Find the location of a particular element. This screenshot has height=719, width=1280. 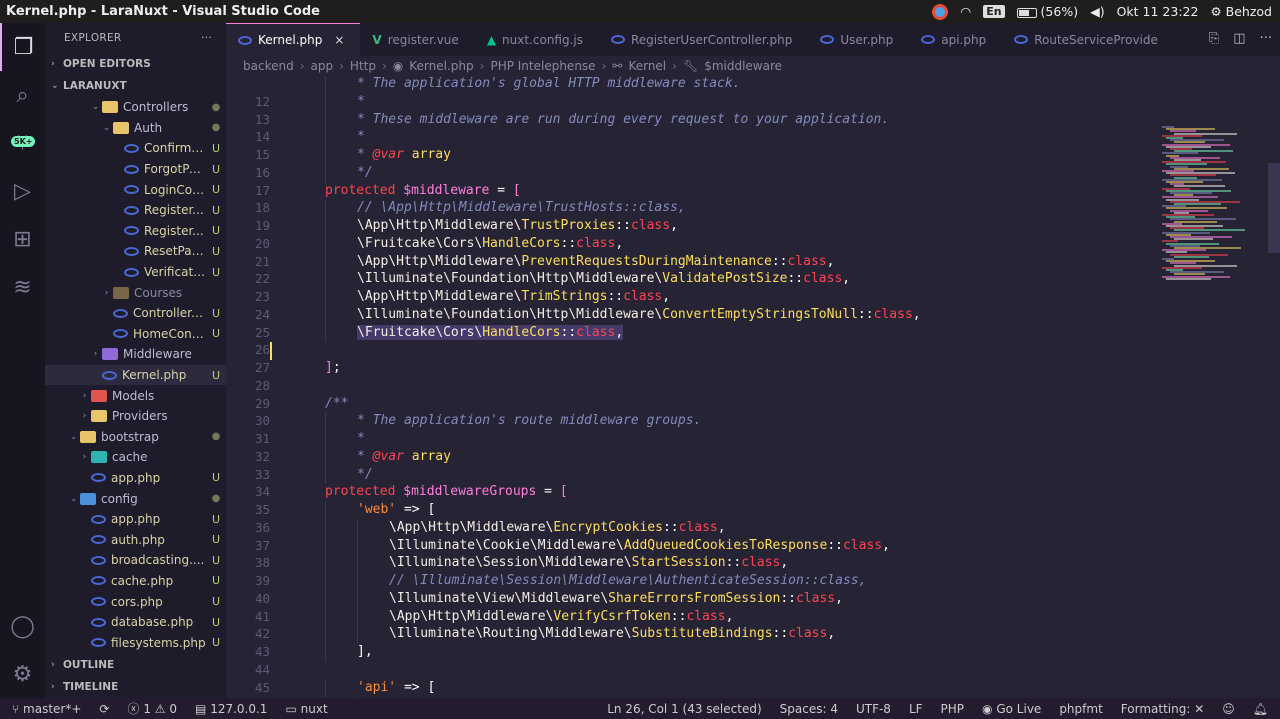

run-debug-icon: ▷ is located at coordinates (22, 191).